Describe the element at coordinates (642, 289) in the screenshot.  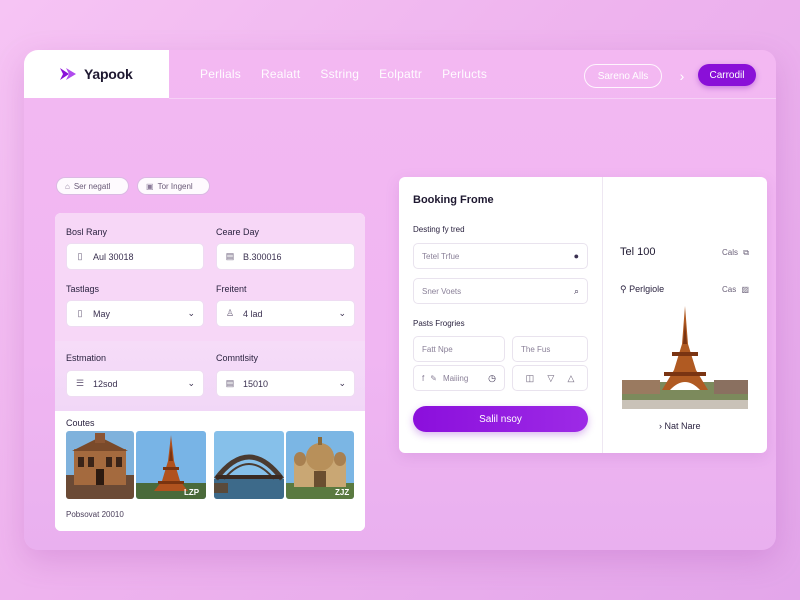
I see `location-text: ⚲ Perlgiole` at that location.